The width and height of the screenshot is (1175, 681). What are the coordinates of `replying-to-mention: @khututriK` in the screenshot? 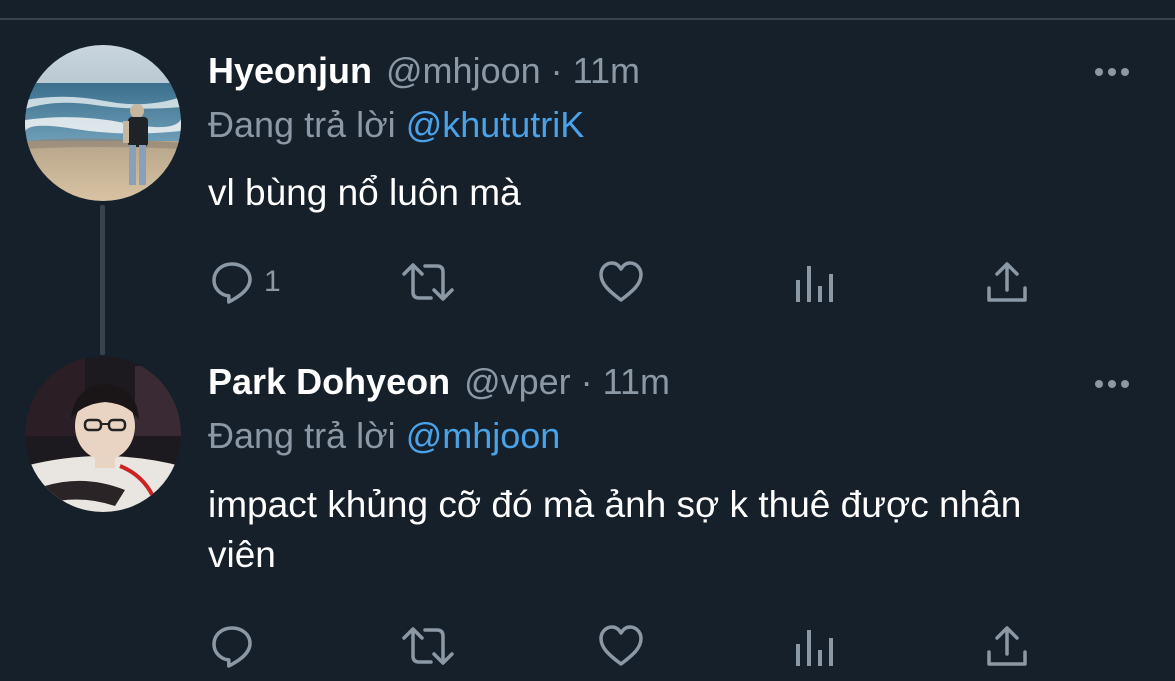 It's located at (495, 124).